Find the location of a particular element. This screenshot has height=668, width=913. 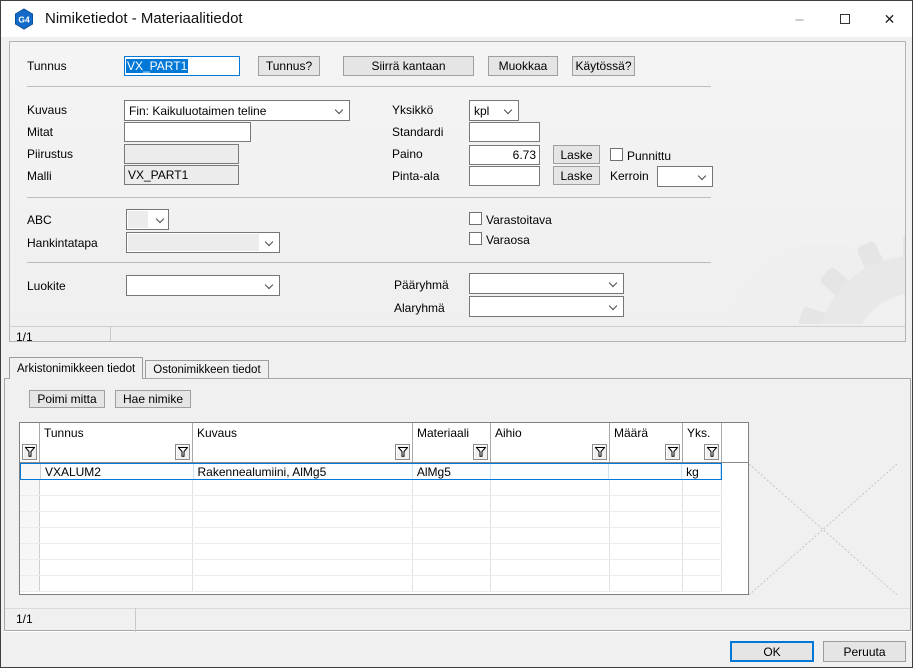

varastoitava-checkbox is located at coordinates (475, 218).